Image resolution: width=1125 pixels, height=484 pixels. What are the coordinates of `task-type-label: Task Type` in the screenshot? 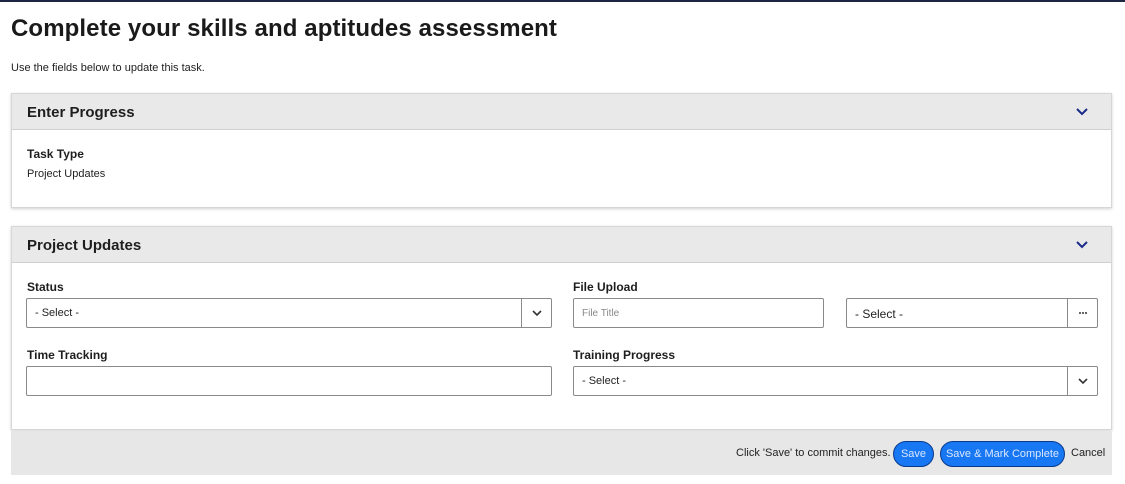 It's located at (55, 154).